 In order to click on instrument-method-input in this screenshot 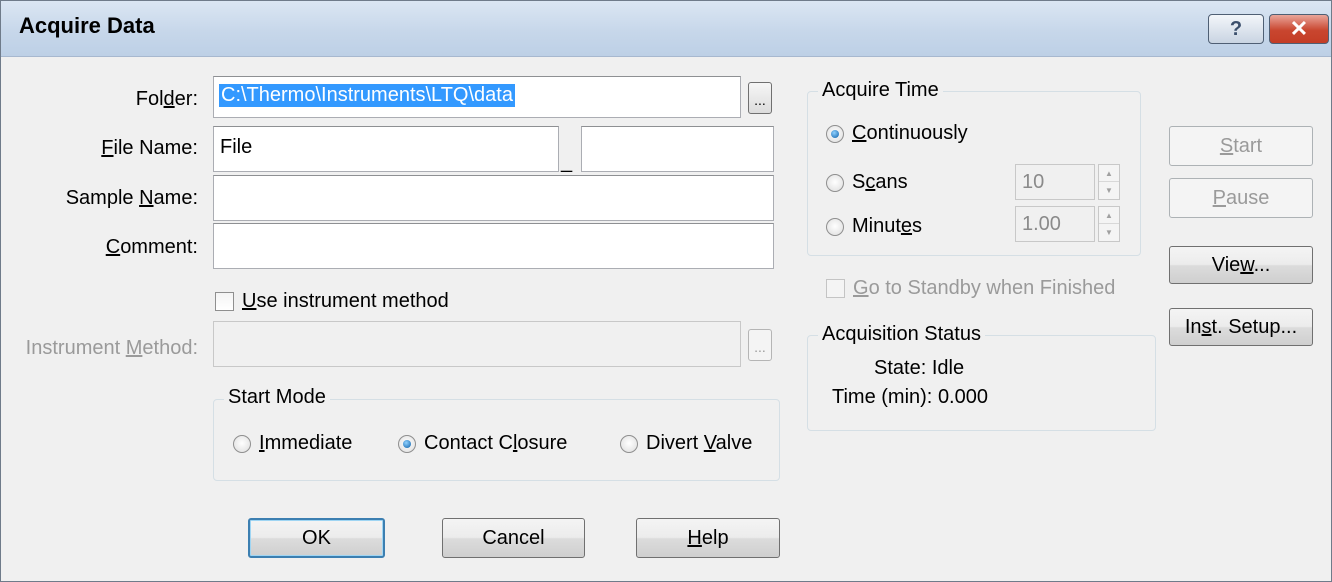, I will do `click(477, 344)`.